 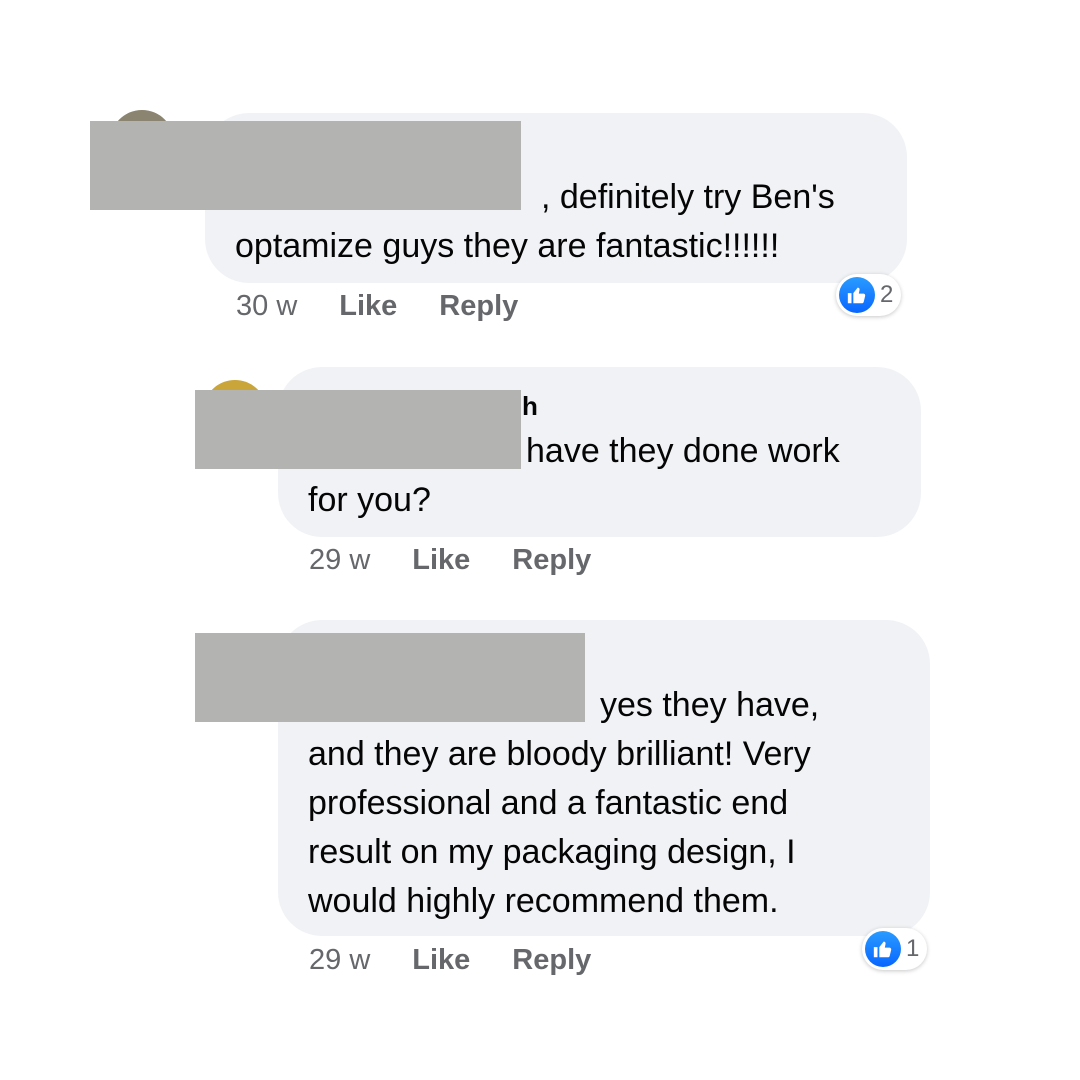 What do you see at coordinates (559, 754) in the screenshot?
I see `comment-text-line: and they are bloody brilliant! Very` at bounding box center [559, 754].